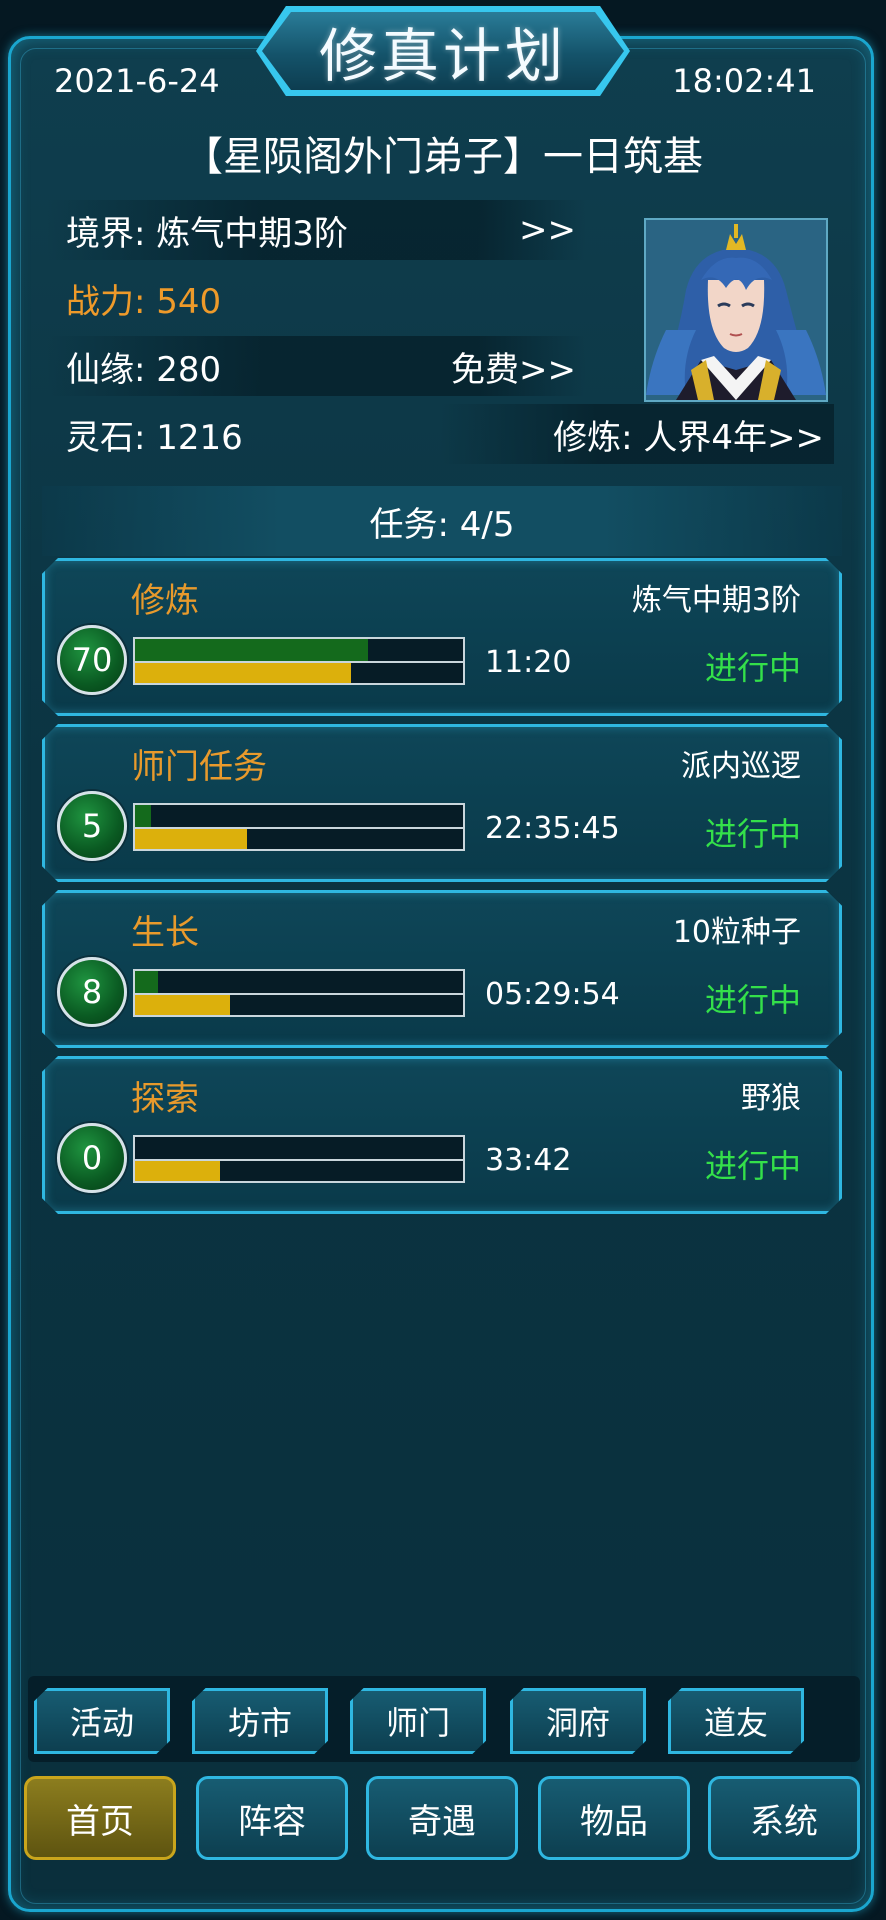 The height and width of the screenshot is (1920, 886). What do you see at coordinates (442, 56) in the screenshot?
I see `page-title: 修真计划` at bounding box center [442, 56].